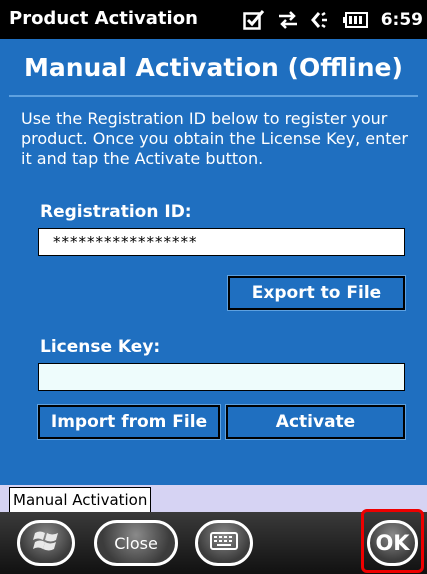 The width and height of the screenshot is (427, 574). Describe the element at coordinates (100, 347) in the screenshot. I see `license-key-label: License Key:` at that location.